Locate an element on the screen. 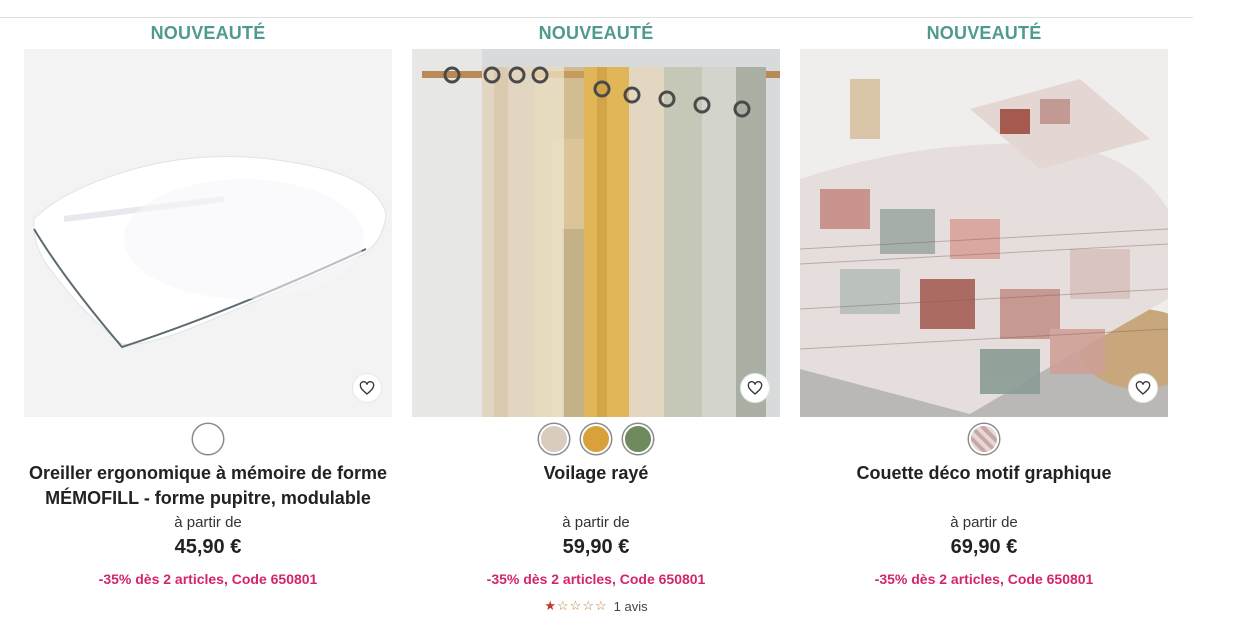  swatch-ochre is located at coordinates (596, 439).